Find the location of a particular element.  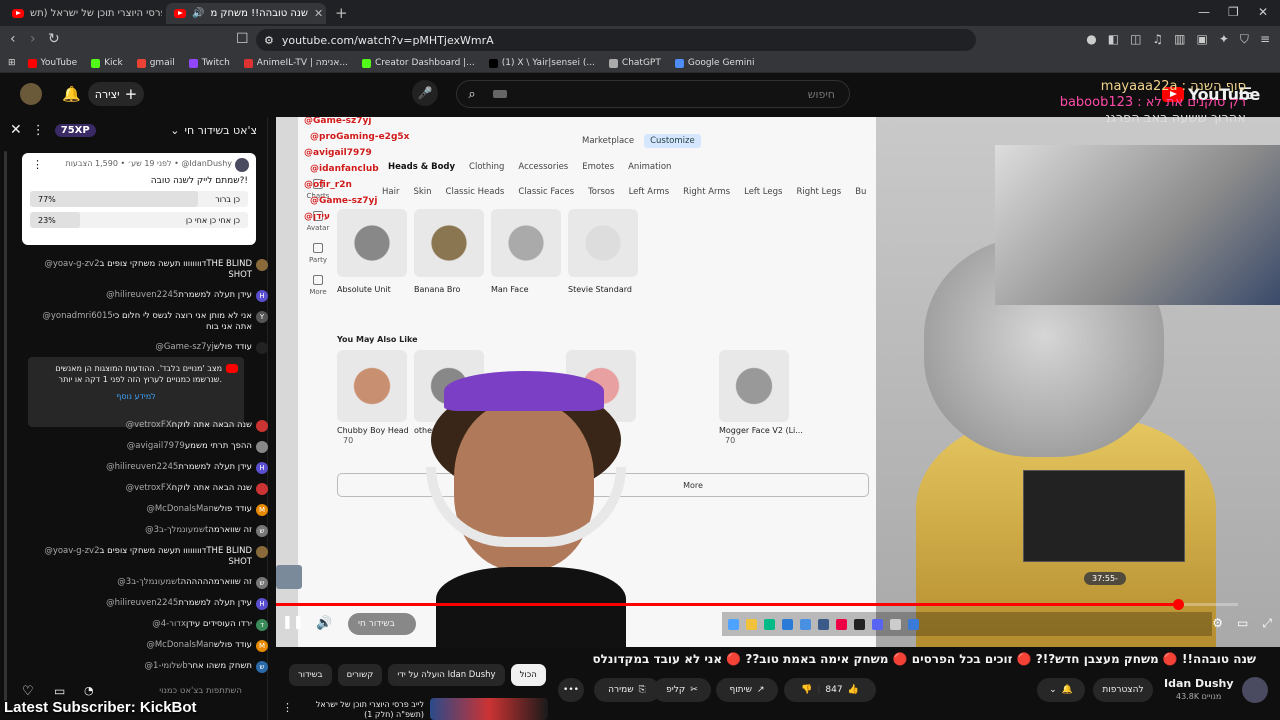

shield-icon: ⛉ is located at coordinates (1244, 39).